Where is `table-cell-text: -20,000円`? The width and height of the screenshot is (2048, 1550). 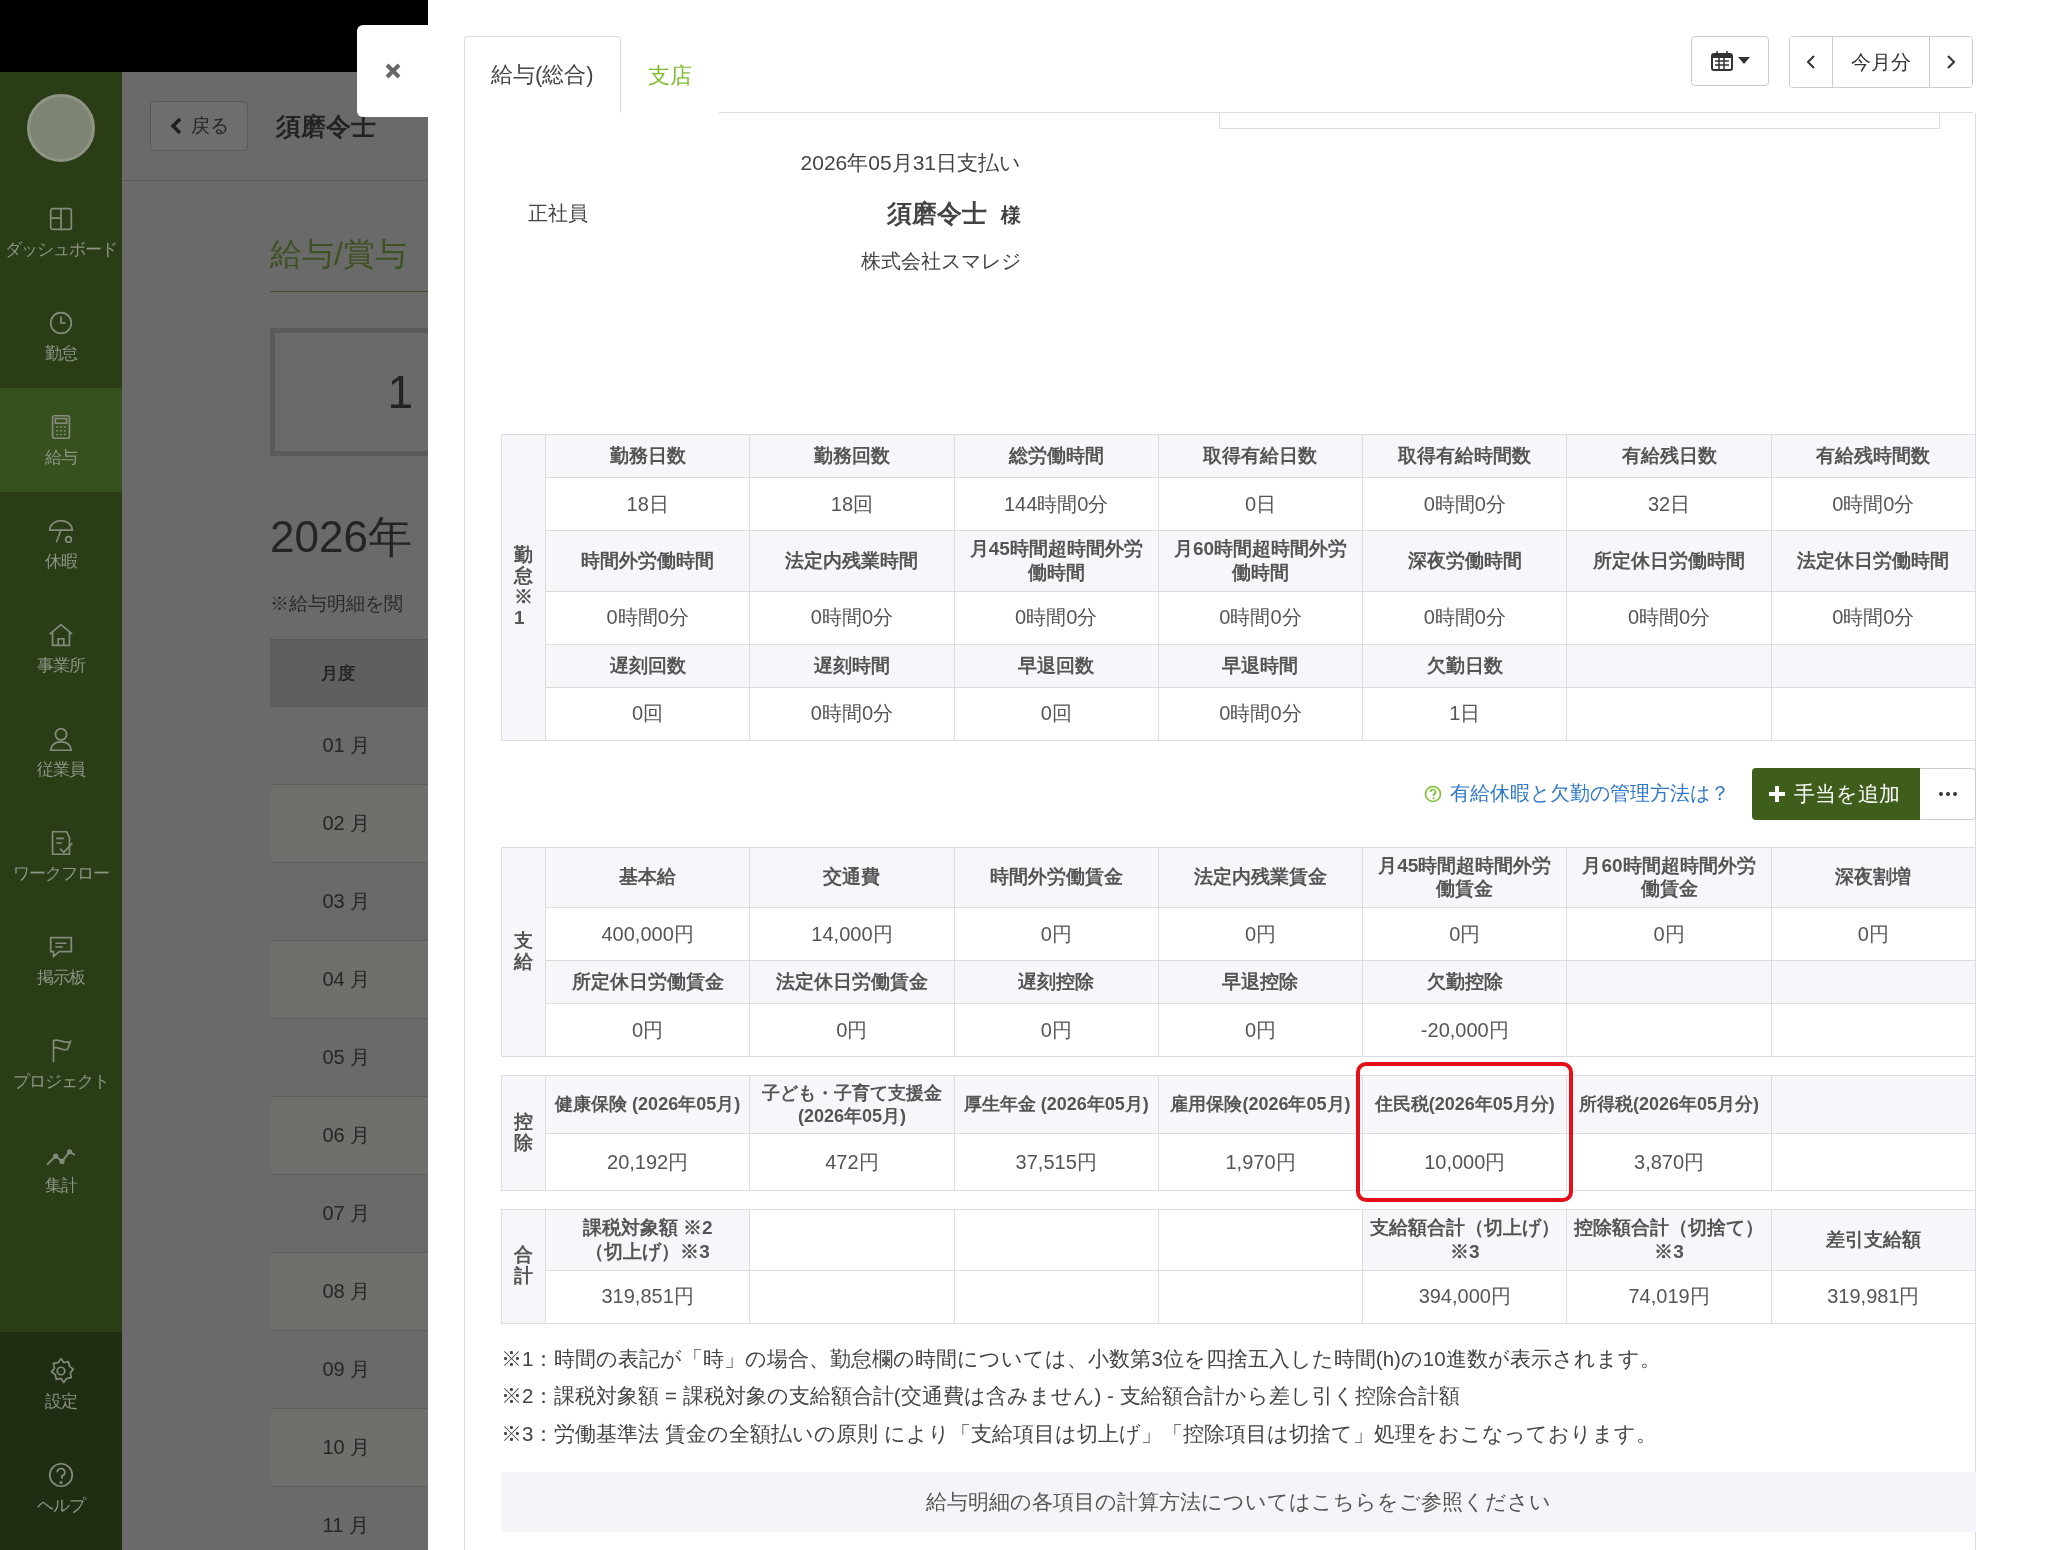 table-cell-text: -20,000円 is located at coordinates (1464, 1030).